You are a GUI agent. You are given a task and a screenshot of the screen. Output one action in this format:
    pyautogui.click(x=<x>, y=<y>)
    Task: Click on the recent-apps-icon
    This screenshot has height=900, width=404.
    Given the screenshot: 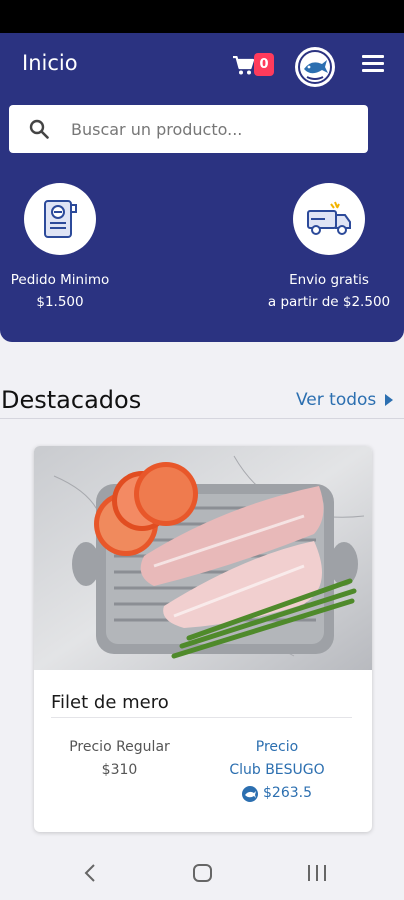 What is the action you would take?
    pyautogui.click(x=317, y=873)
    